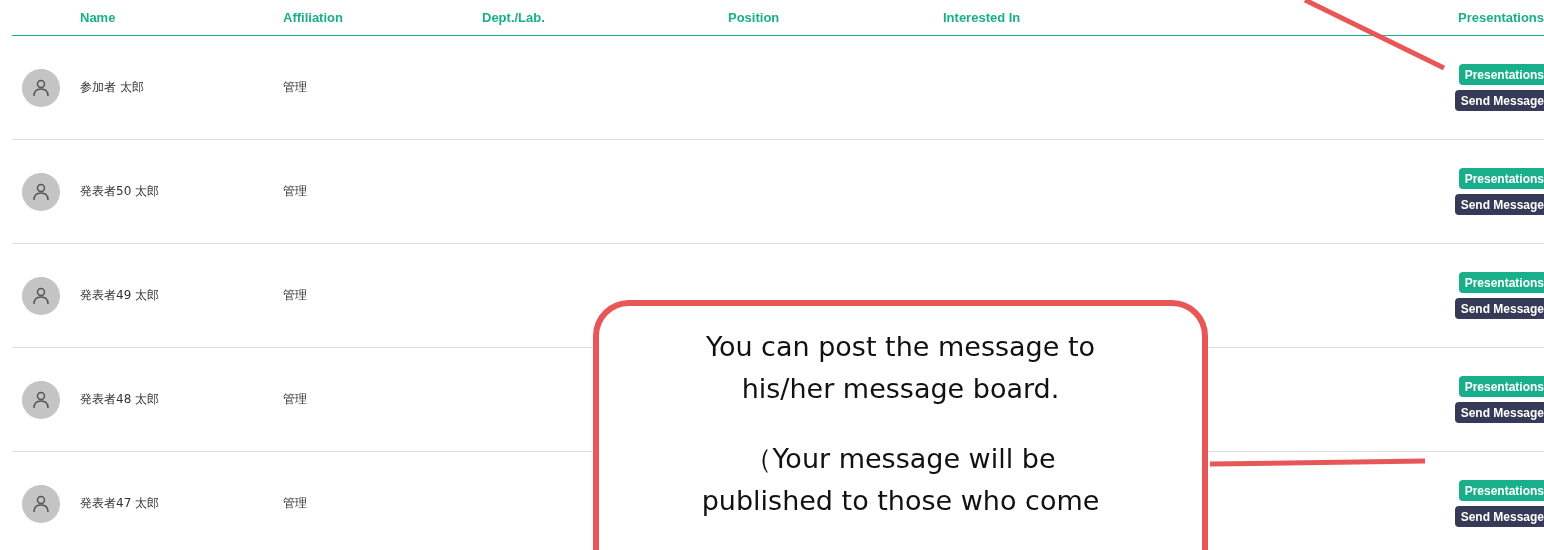  What do you see at coordinates (900, 501) in the screenshot?
I see `callout-text: published to those who come` at bounding box center [900, 501].